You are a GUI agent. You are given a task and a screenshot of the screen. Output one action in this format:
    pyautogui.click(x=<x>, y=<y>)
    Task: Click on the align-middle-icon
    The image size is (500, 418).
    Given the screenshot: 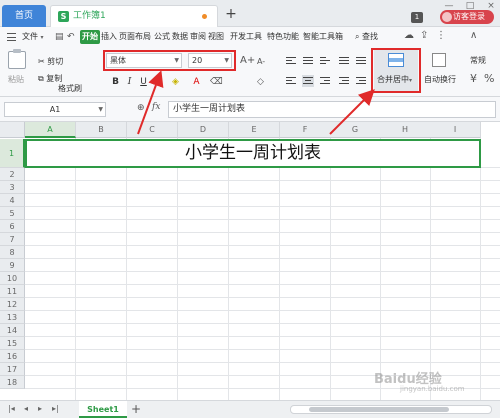 What is the action you would take?
    pyautogui.click(x=308, y=61)
    